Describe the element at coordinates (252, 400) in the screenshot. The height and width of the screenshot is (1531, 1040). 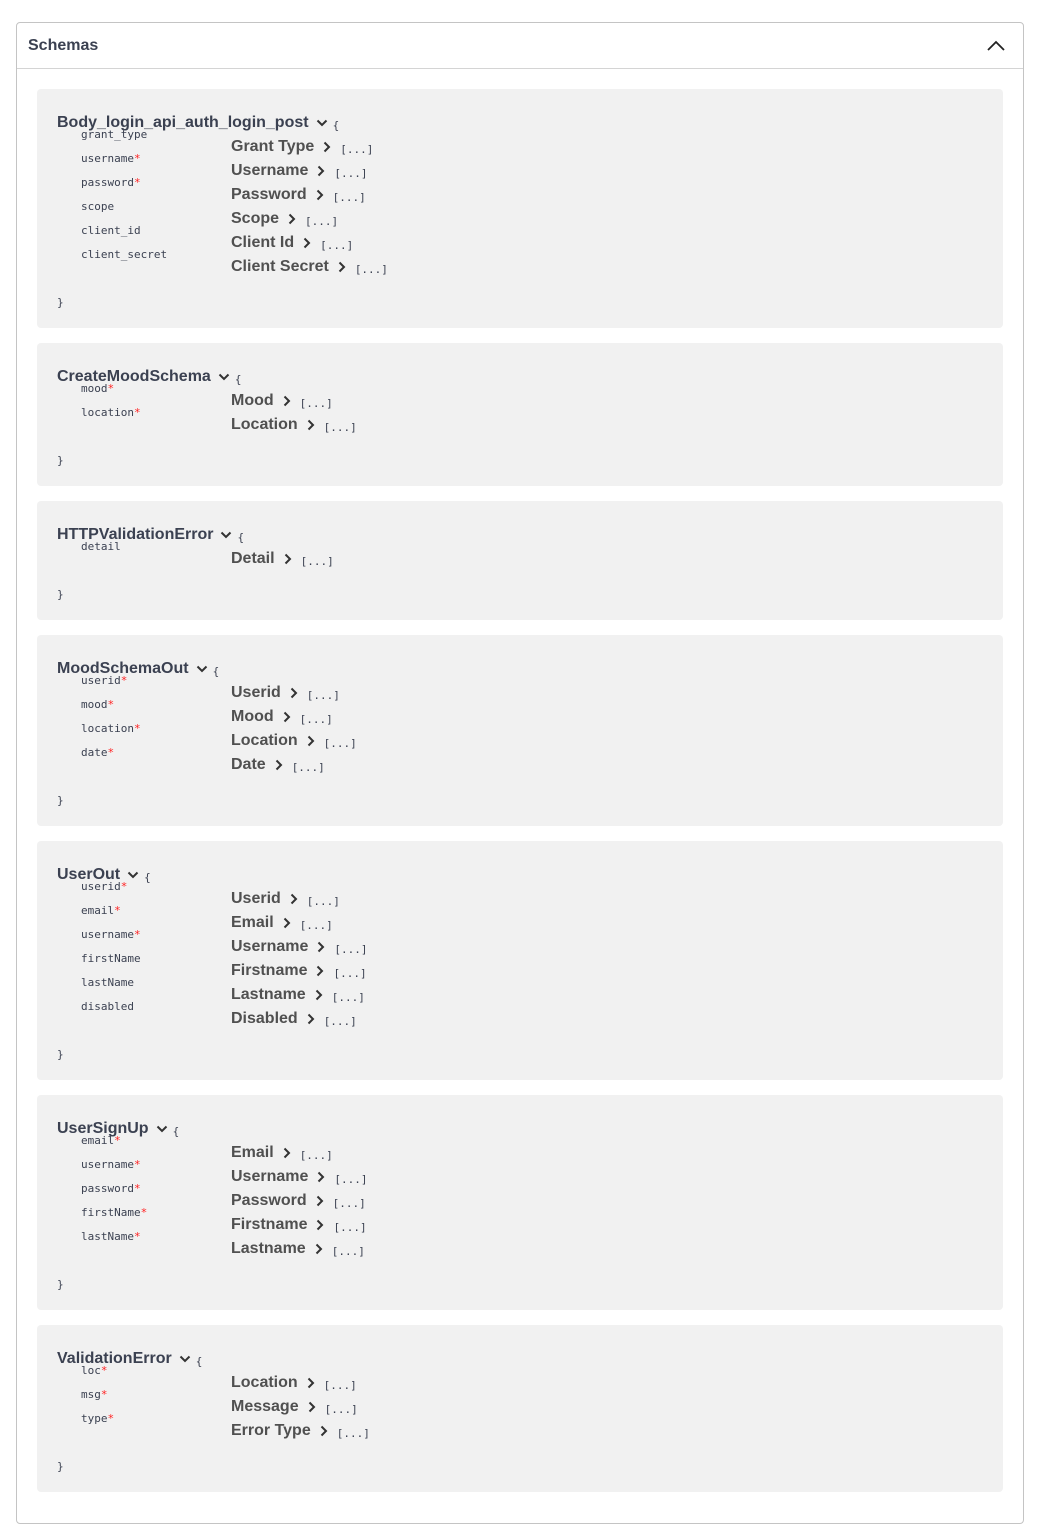
I see `property-title: Mood` at that location.